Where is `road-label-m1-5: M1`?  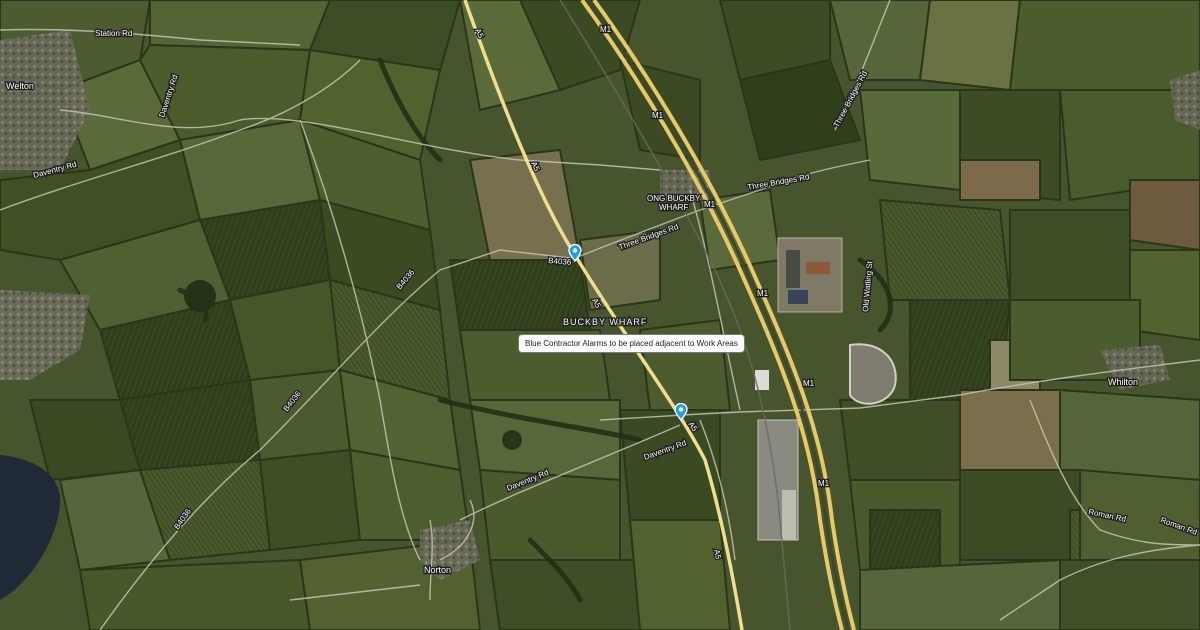
road-label-m1-5: M1 is located at coordinates (809, 383).